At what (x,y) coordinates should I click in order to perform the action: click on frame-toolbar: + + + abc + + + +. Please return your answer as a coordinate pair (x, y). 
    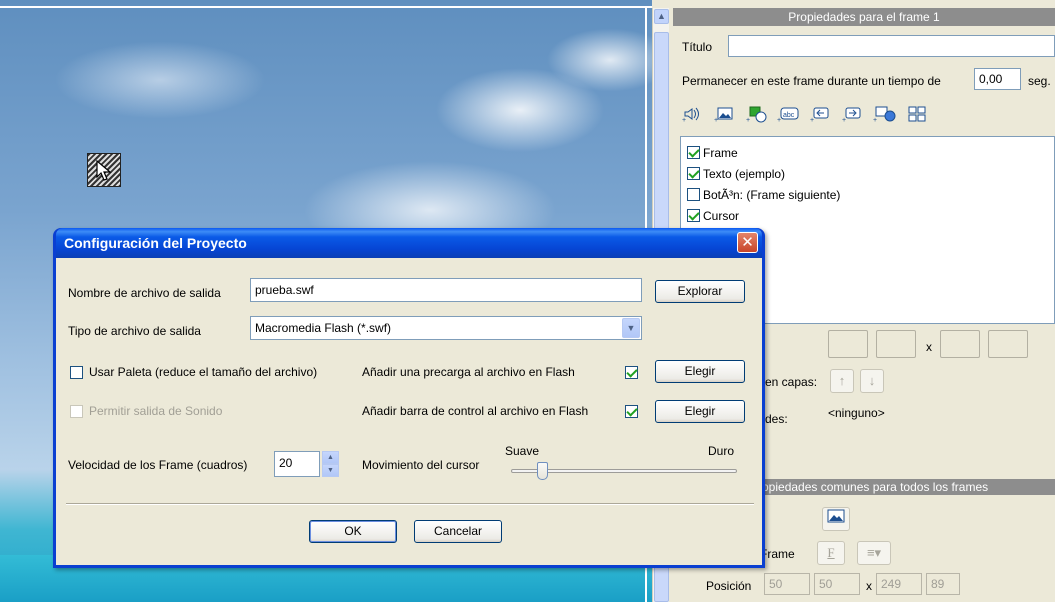
    Looking at the image, I should click on (805, 115).